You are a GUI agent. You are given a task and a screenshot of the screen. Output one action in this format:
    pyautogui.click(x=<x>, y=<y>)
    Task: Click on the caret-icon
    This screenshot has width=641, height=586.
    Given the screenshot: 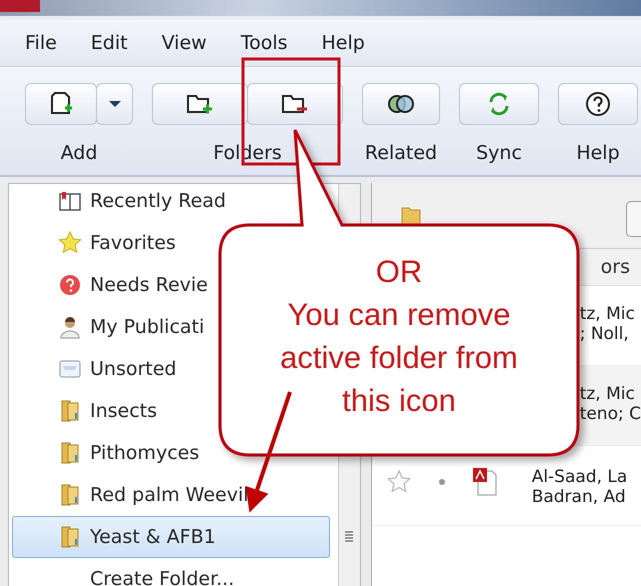 What is the action you would take?
    pyautogui.click(x=115, y=104)
    